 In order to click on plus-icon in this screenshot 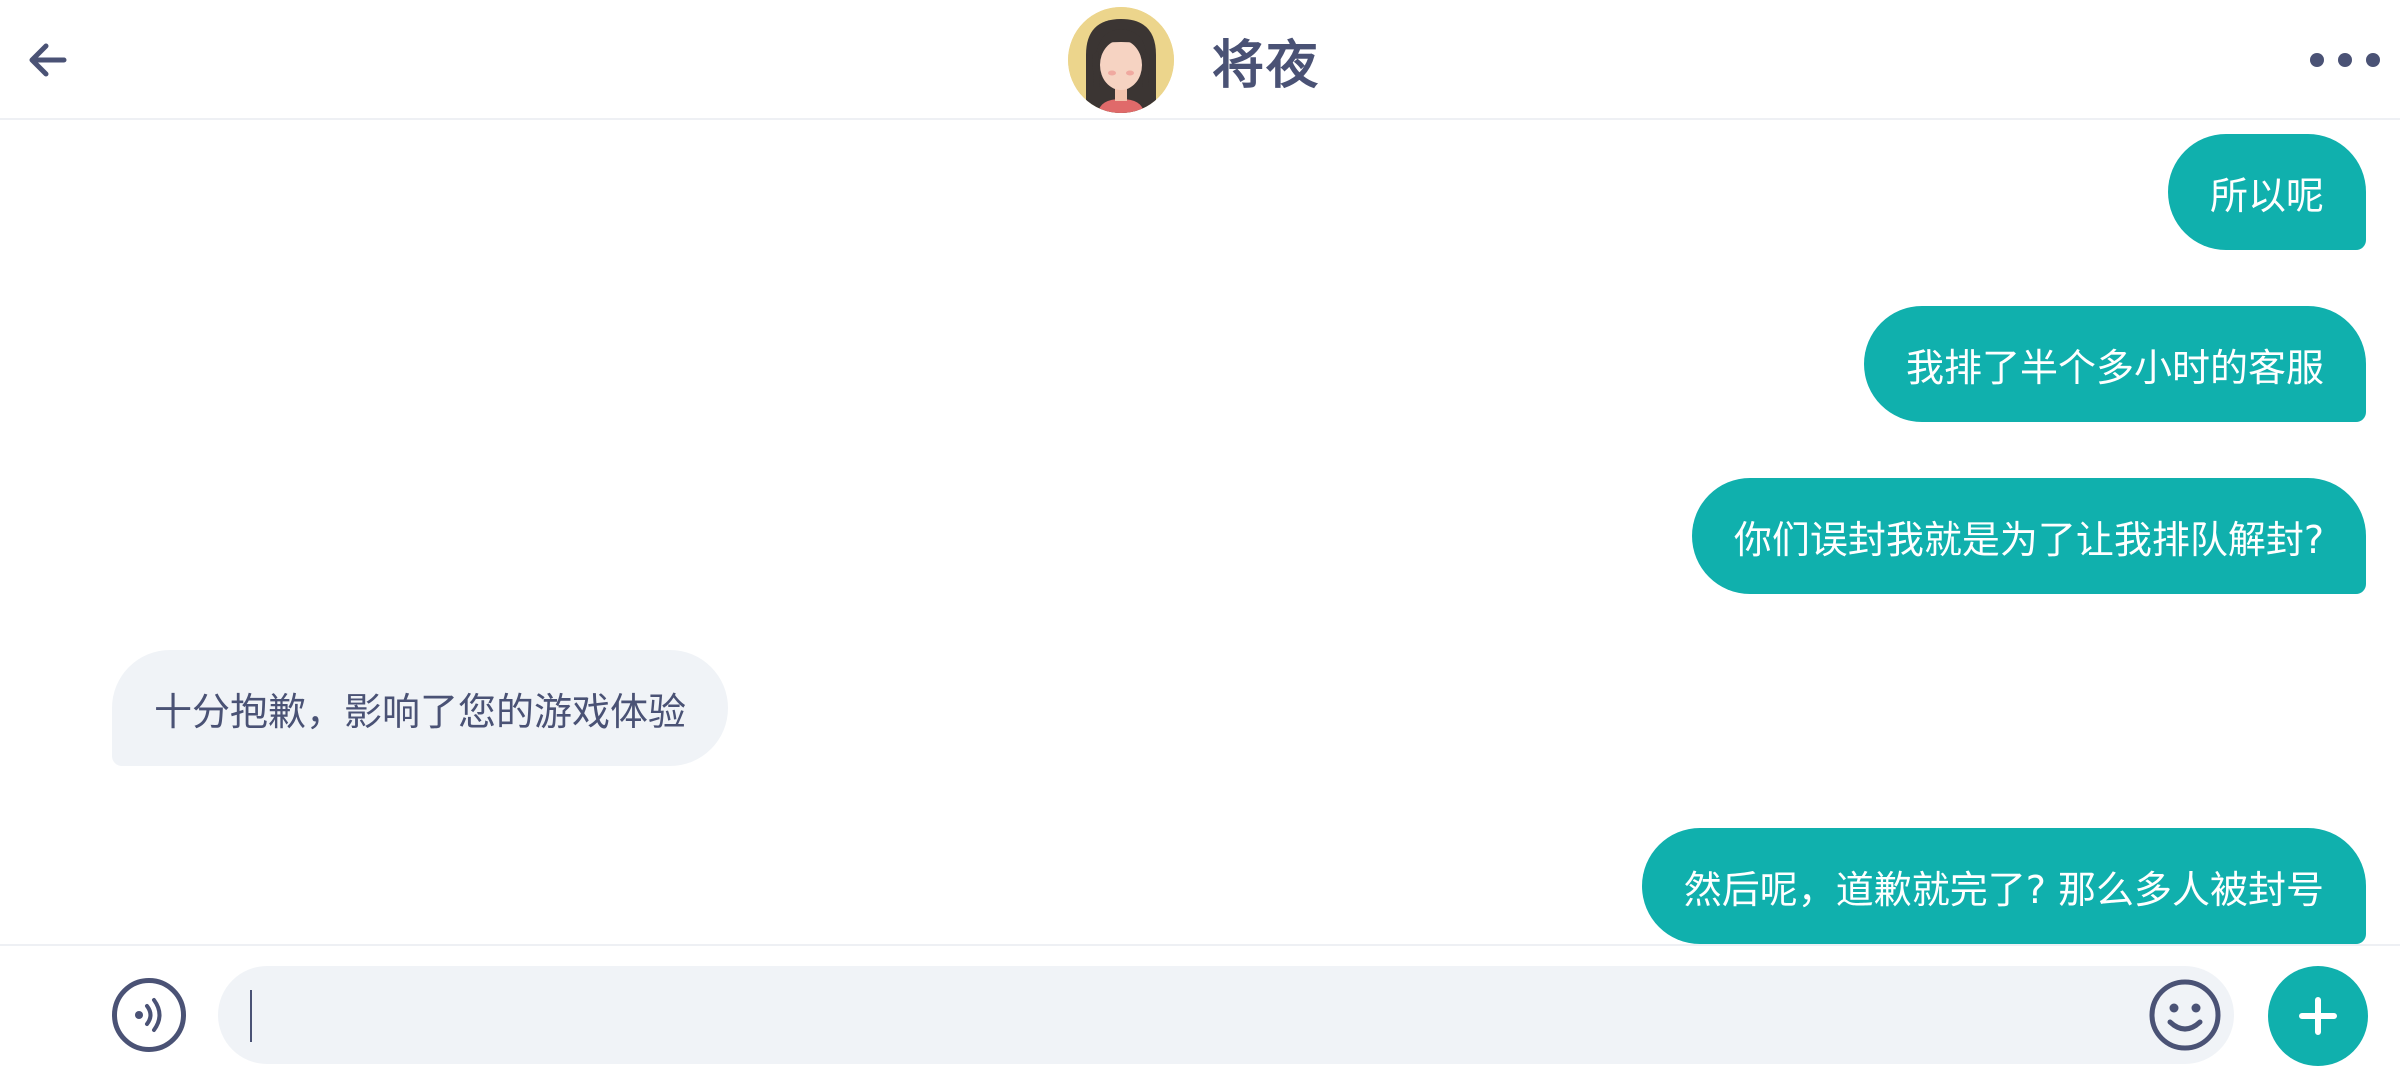, I will do `click(2318, 1016)`.